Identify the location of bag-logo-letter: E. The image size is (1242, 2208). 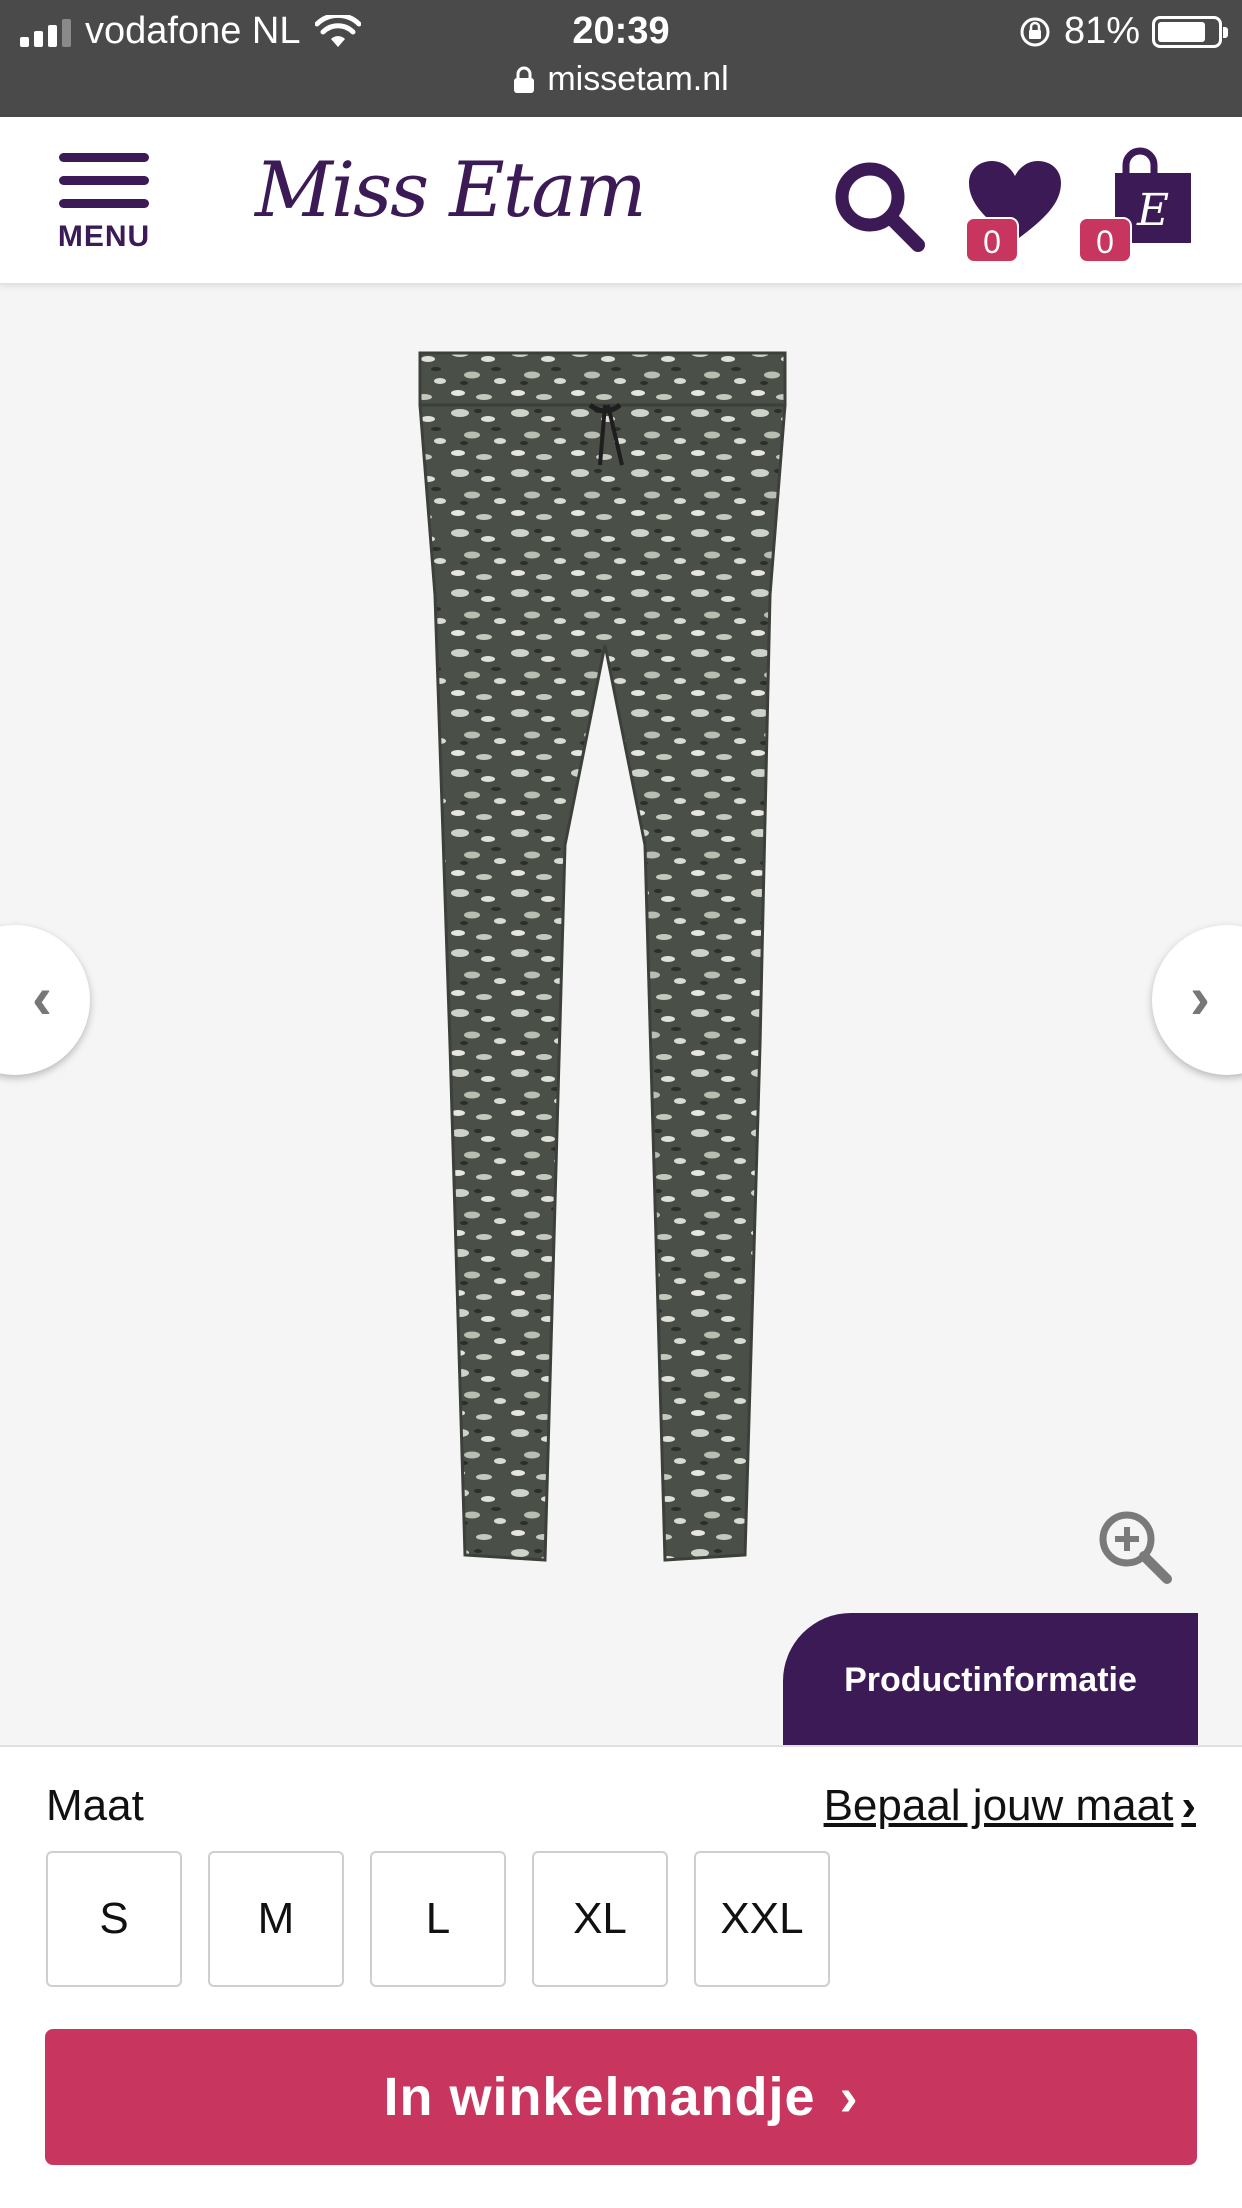
(1152, 210).